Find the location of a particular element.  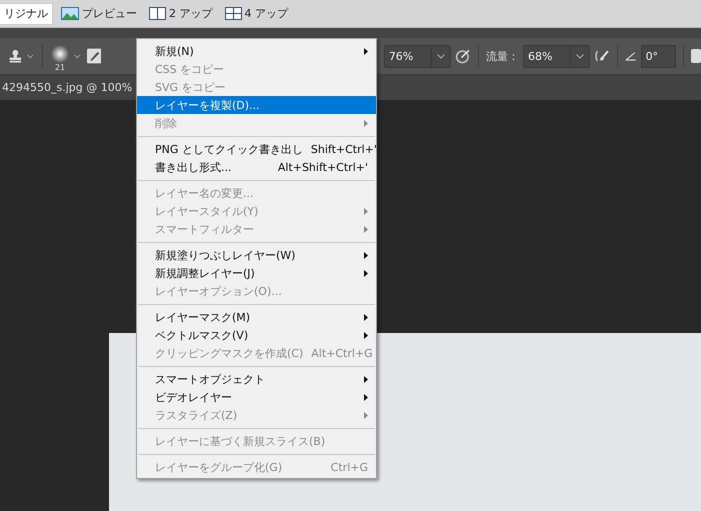

view-tab: プレビュー is located at coordinates (99, 13).